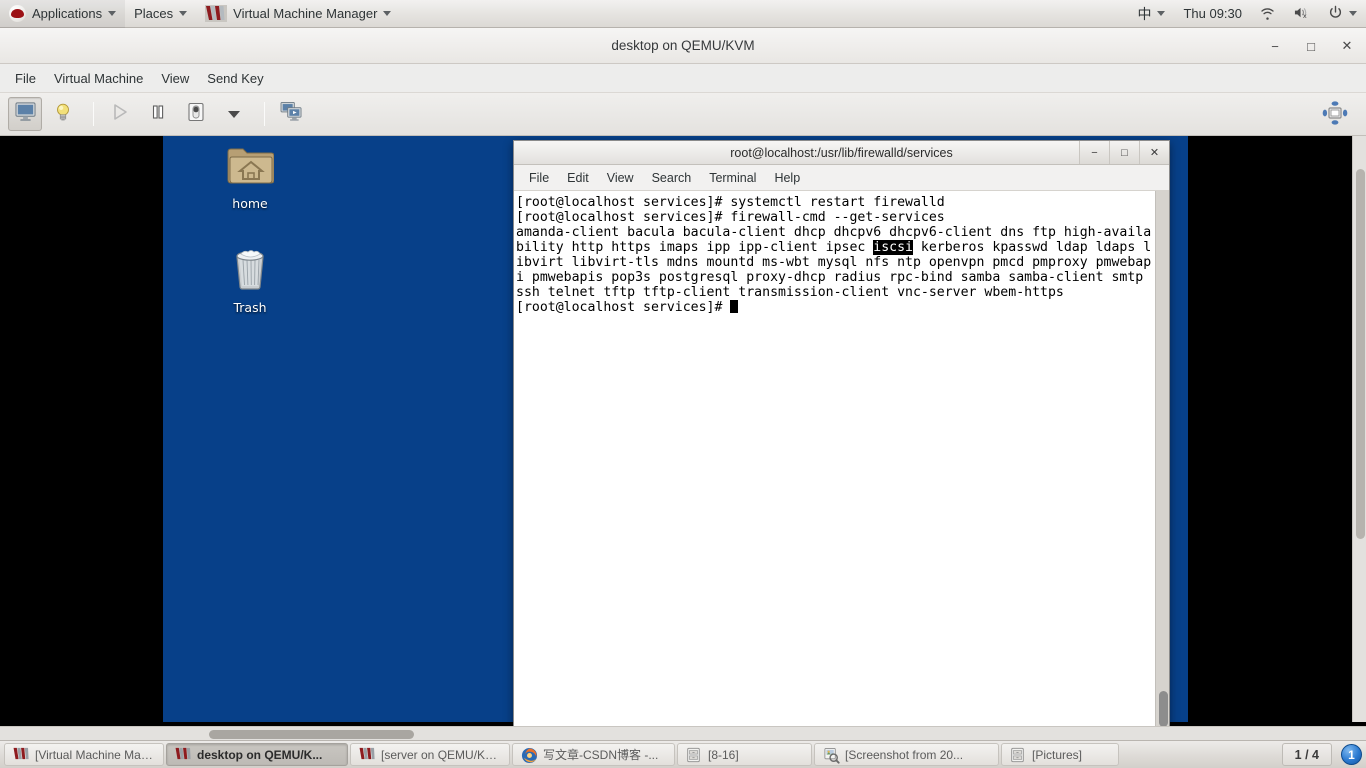 The height and width of the screenshot is (768, 1366). Describe the element at coordinates (539, 178) in the screenshot. I see `terminal-menu-file: File` at that location.